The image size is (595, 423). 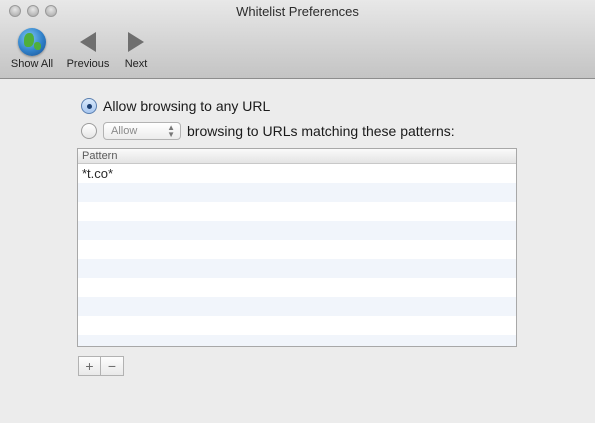 I want to click on window-title: Whitelist Preferences, so click(x=297, y=11).